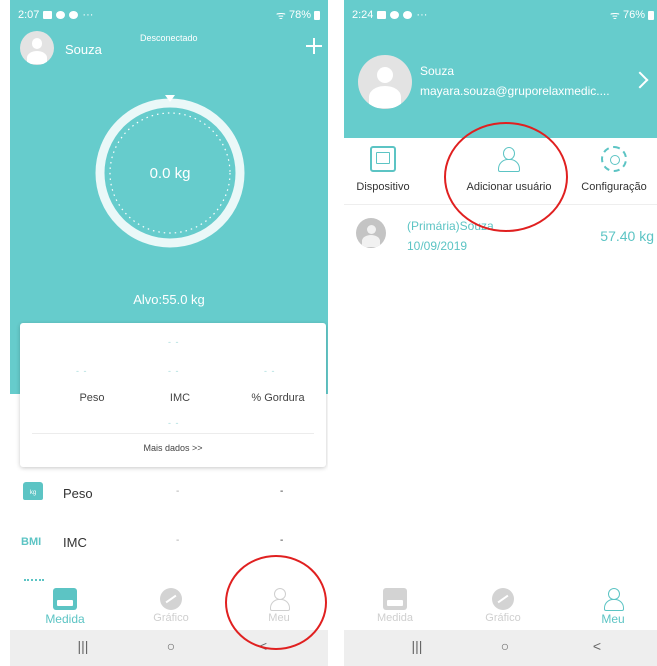  What do you see at coordinates (363, 15) in the screenshot?
I see `status-time: 2:24` at bounding box center [363, 15].